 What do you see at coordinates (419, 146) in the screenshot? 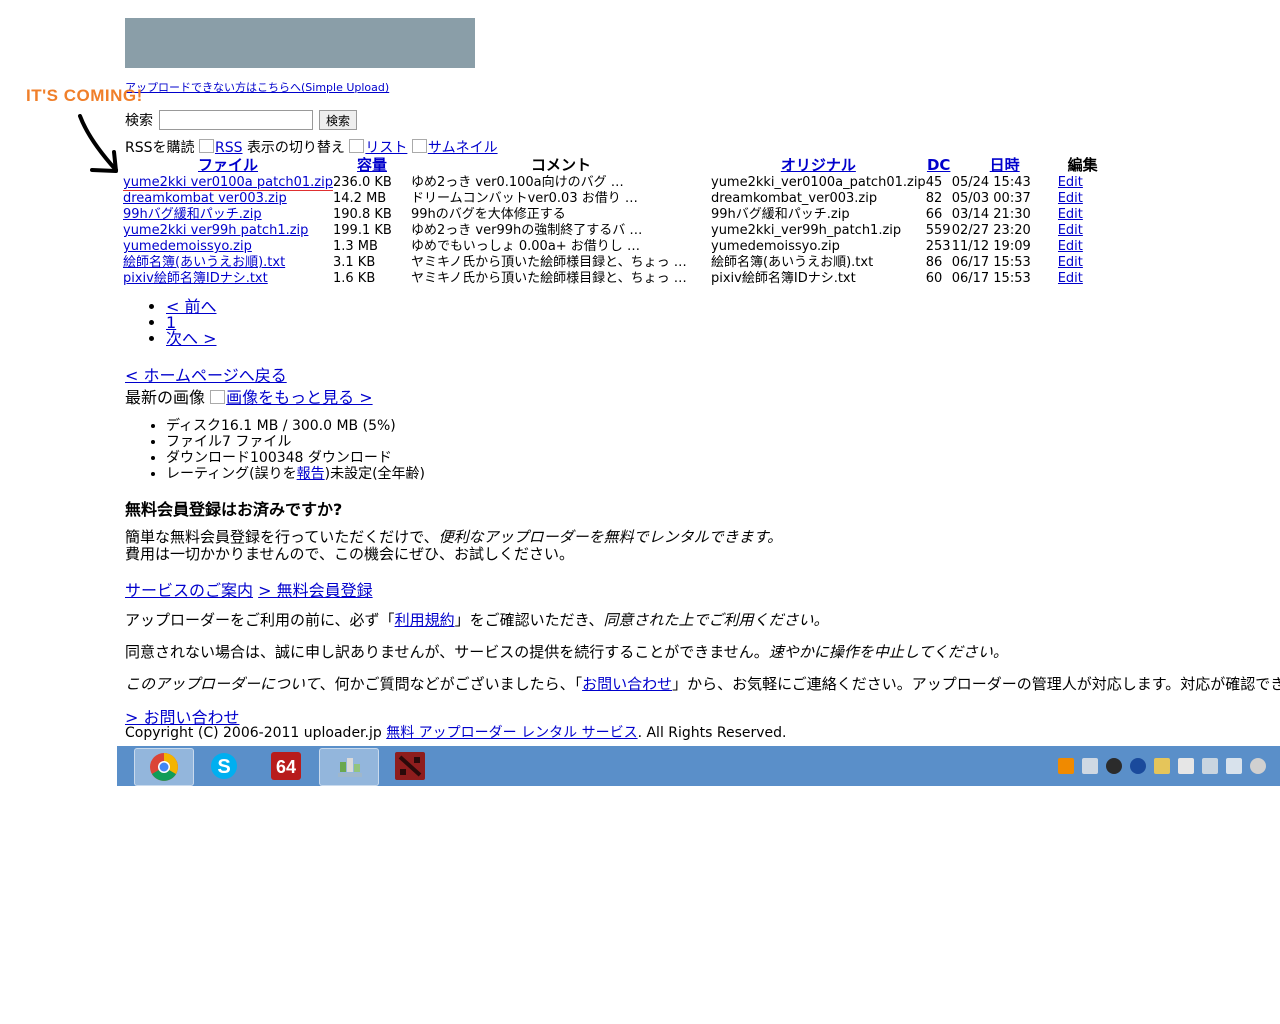
I see `thumb-broken-image-icon` at bounding box center [419, 146].